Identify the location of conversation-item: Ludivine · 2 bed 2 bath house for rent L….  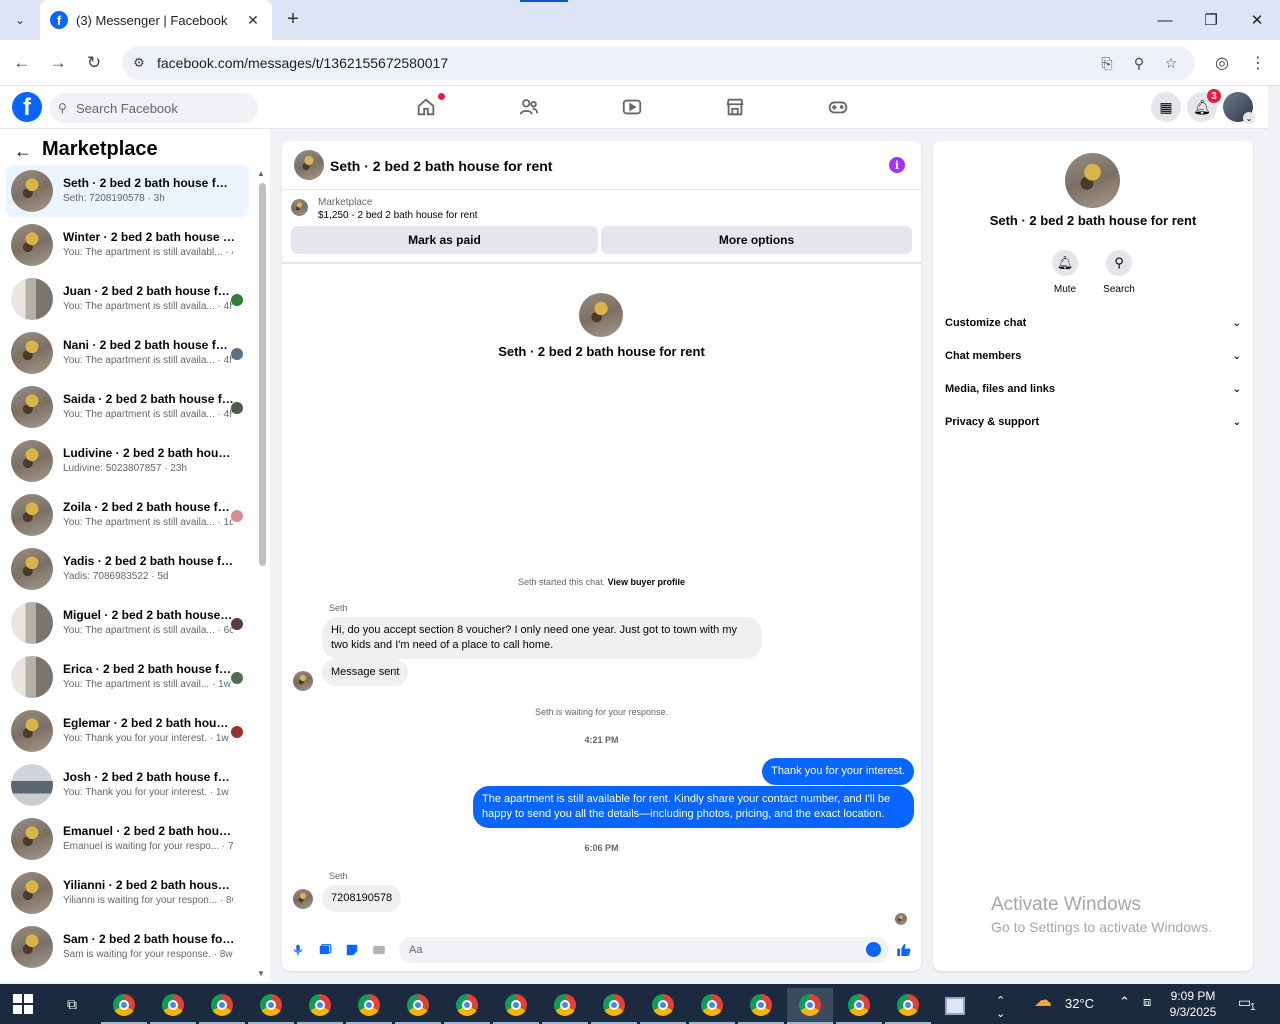
(127, 461).